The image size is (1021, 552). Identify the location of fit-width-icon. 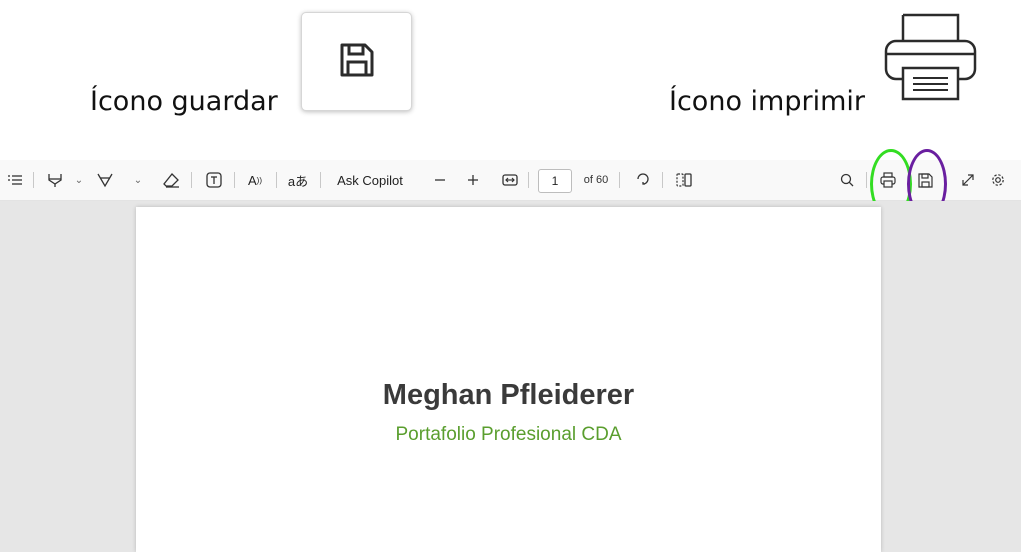
(510, 180).